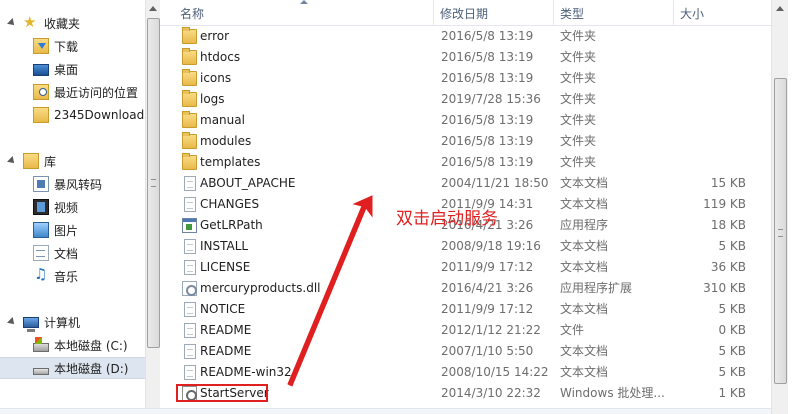 The image size is (796, 414). Describe the element at coordinates (487, 351) in the screenshot. I see `file-date: 2007/1/10 5:50` at that location.